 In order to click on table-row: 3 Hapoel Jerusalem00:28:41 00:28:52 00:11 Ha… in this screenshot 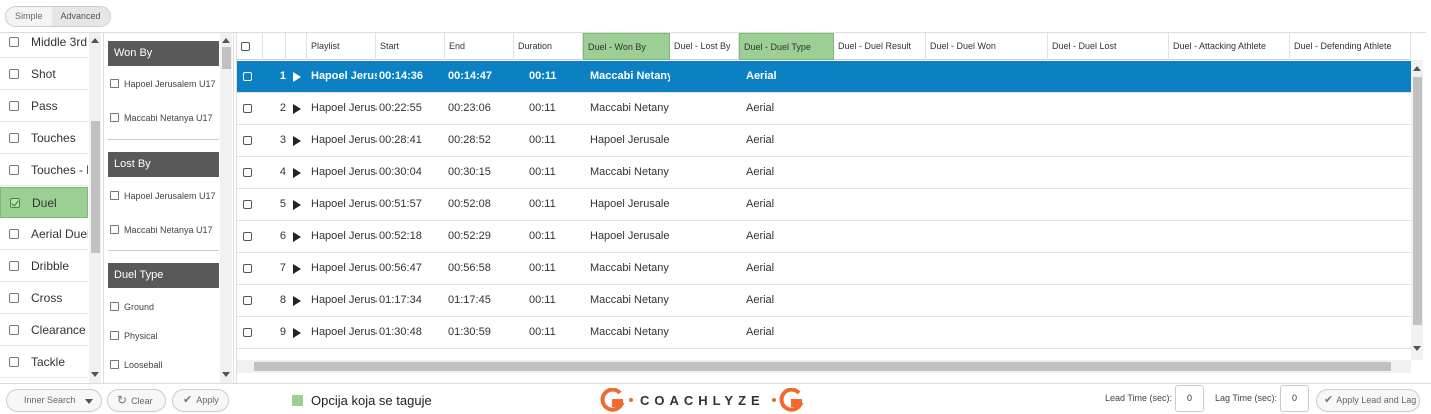, I will do `click(824, 141)`.